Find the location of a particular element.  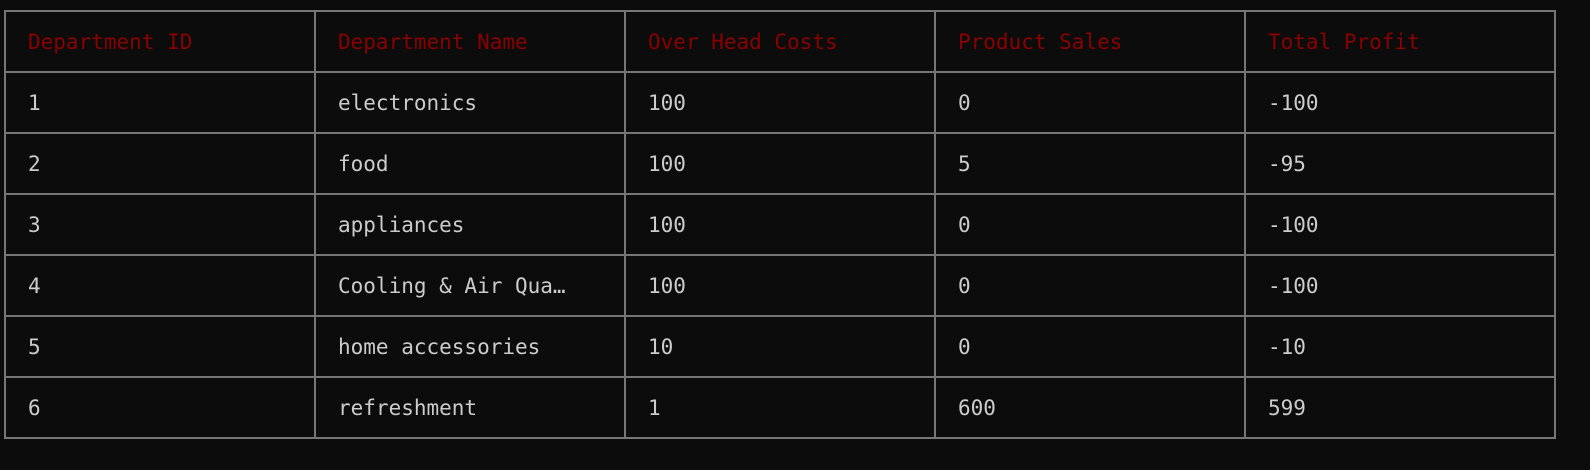

table-row: 3 appliances 100 0 -100 is located at coordinates (780, 224).